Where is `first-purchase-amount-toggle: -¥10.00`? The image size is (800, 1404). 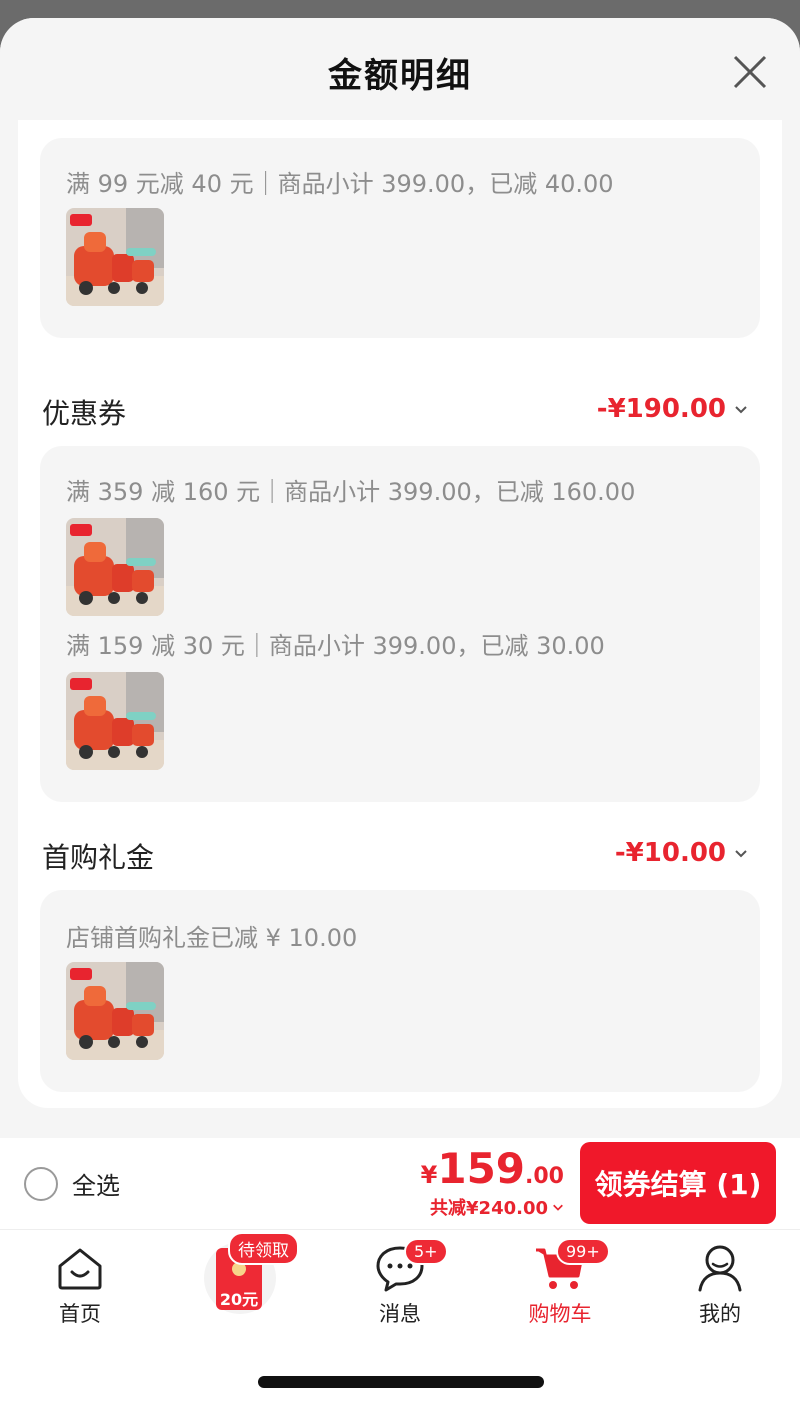 first-purchase-amount-toggle: -¥10.00 is located at coordinates (681, 853).